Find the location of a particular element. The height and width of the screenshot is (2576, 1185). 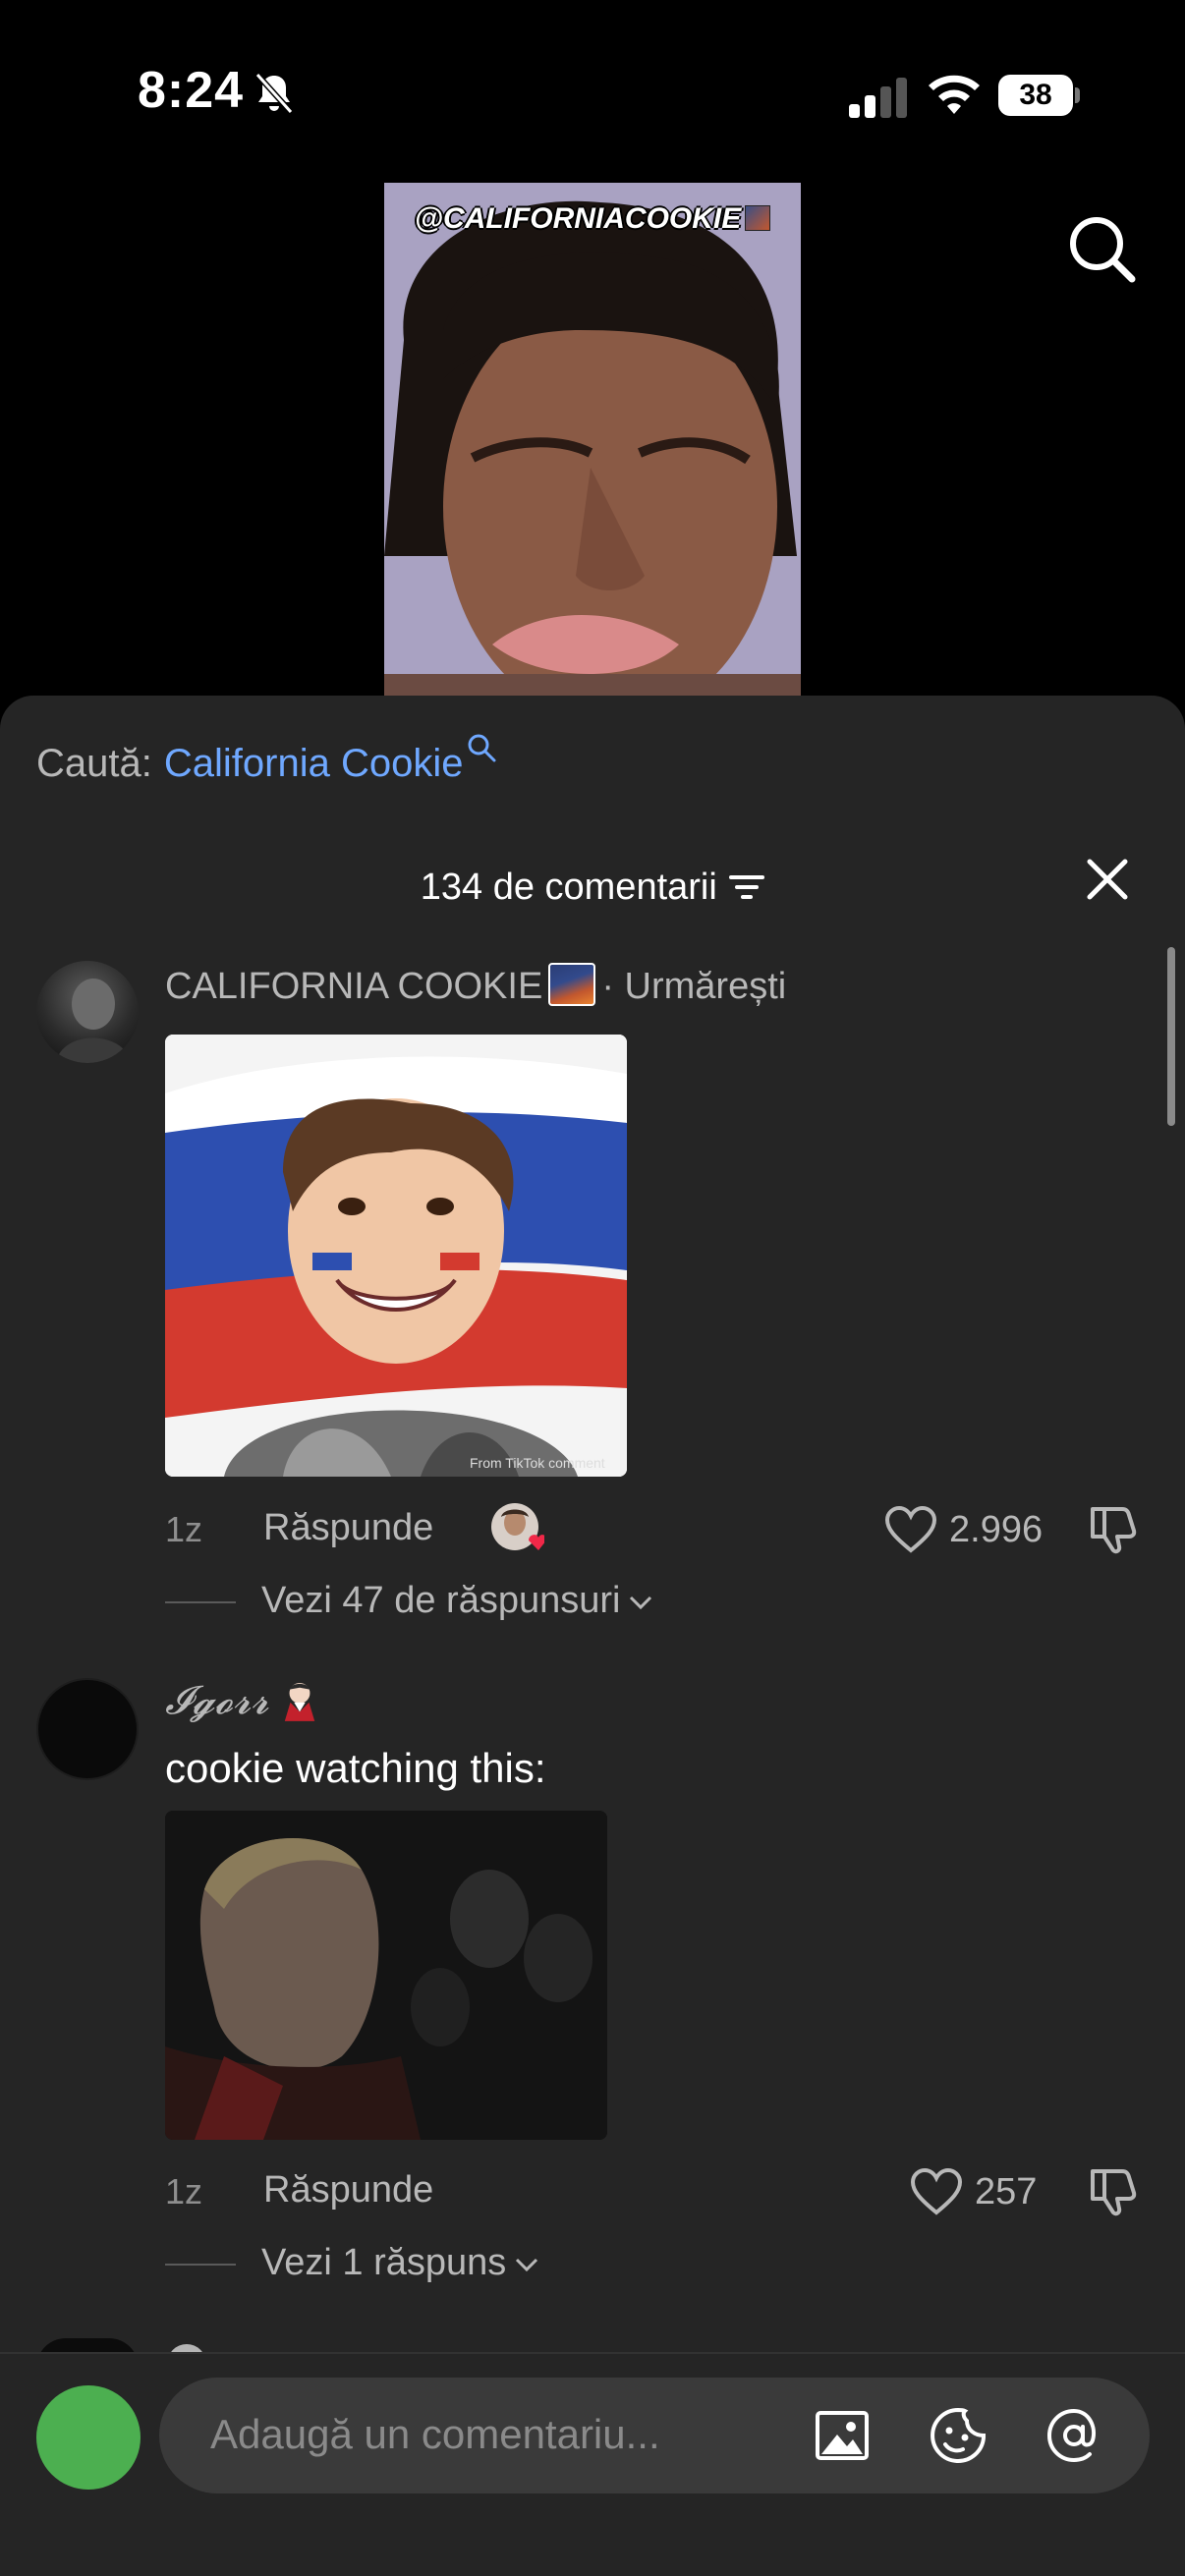

battery-indicator: 38 is located at coordinates (1039, 95).